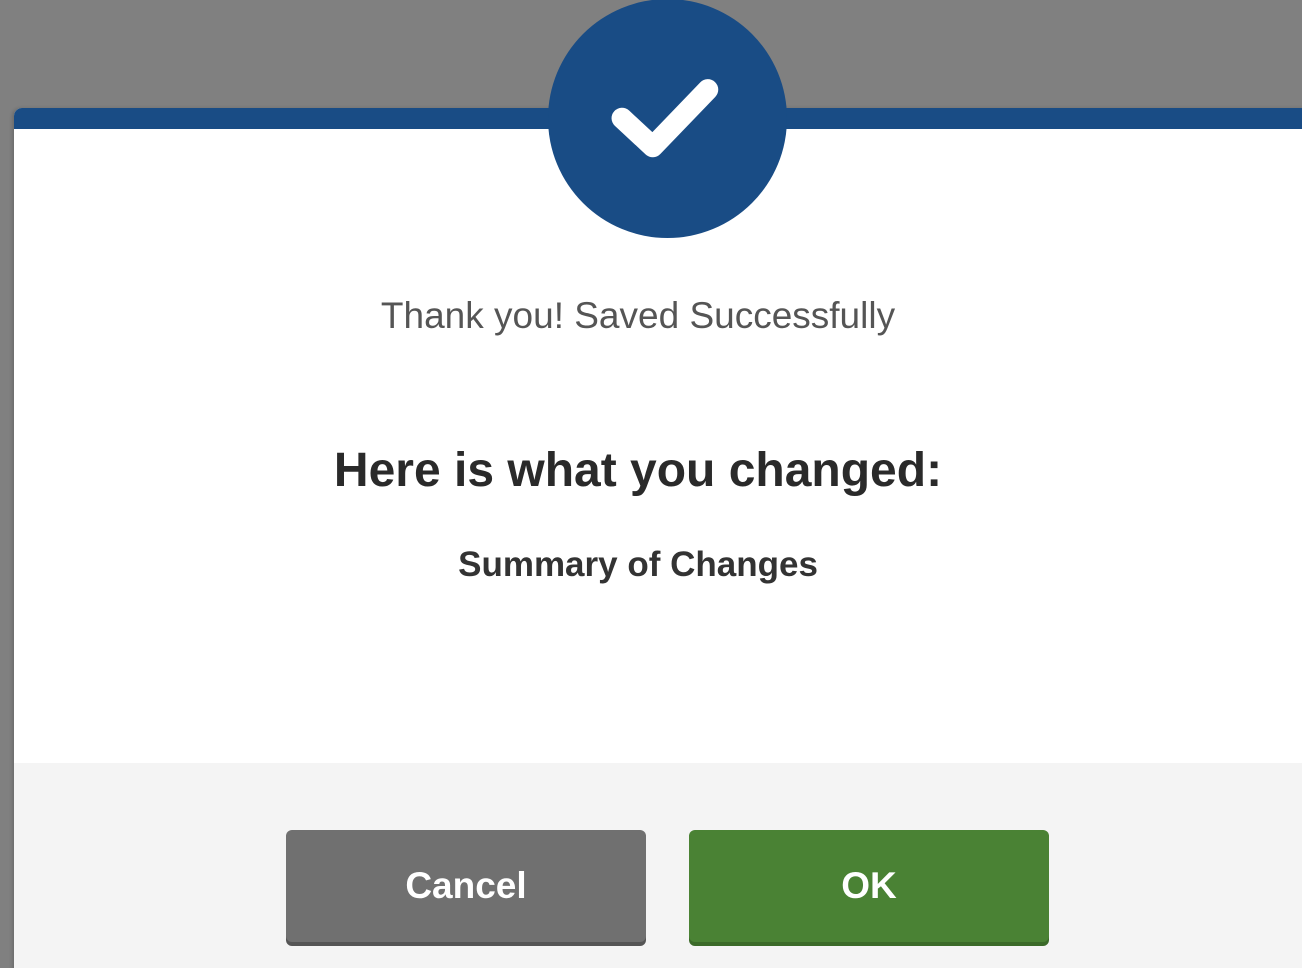 The height and width of the screenshot is (968, 1302). I want to click on success-message: Thank you! Saved Successfully, so click(638, 315).